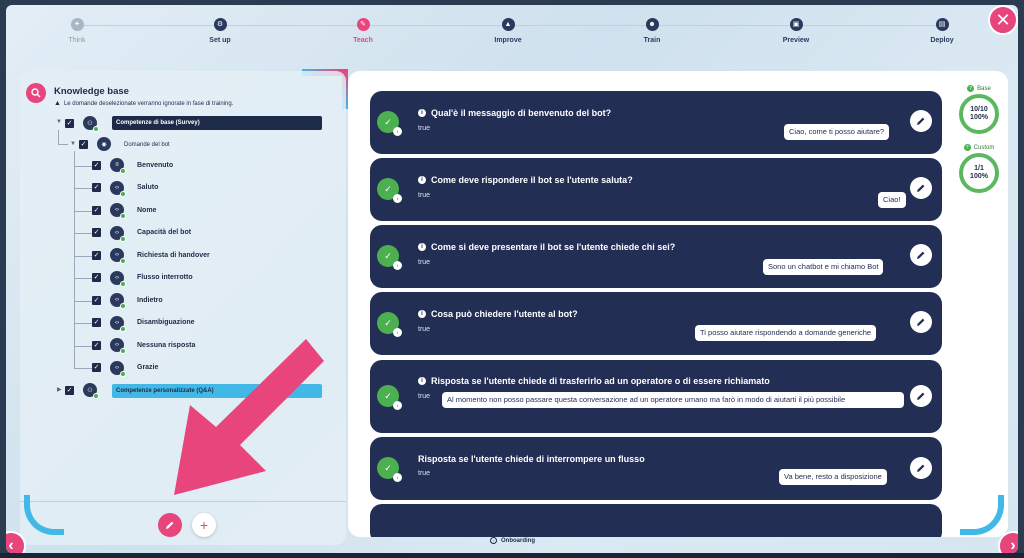 This screenshot has height=558, width=1024. Describe the element at coordinates (104, 144) in the screenshot. I see `eye-icon: ◉` at that location.